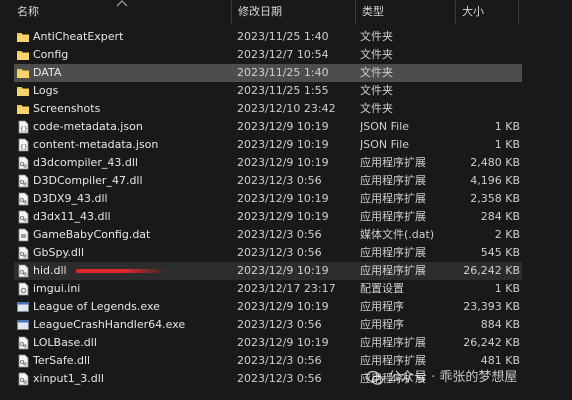  What do you see at coordinates (453, 377) in the screenshot?
I see `watermark-text: 公众号 · 乖张的梦想屋` at bounding box center [453, 377].